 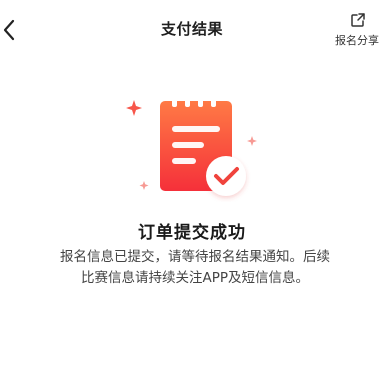 I want to click on page-title: 支付结果, so click(x=191, y=29).